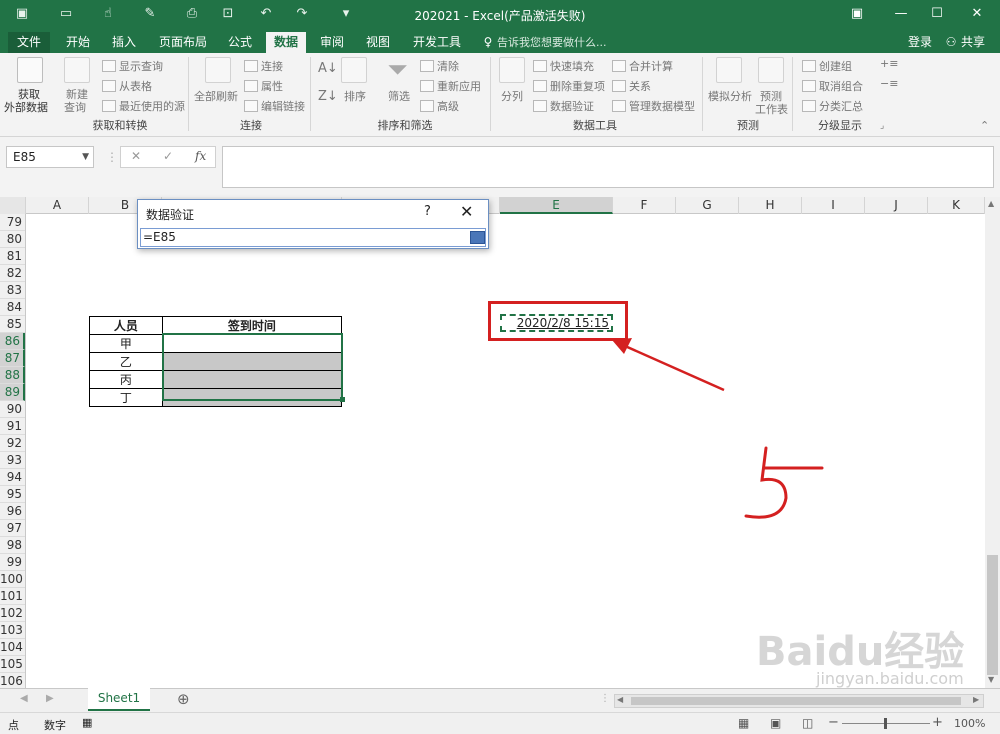  I want to click on row-header-selected: 88, so click(12, 375).